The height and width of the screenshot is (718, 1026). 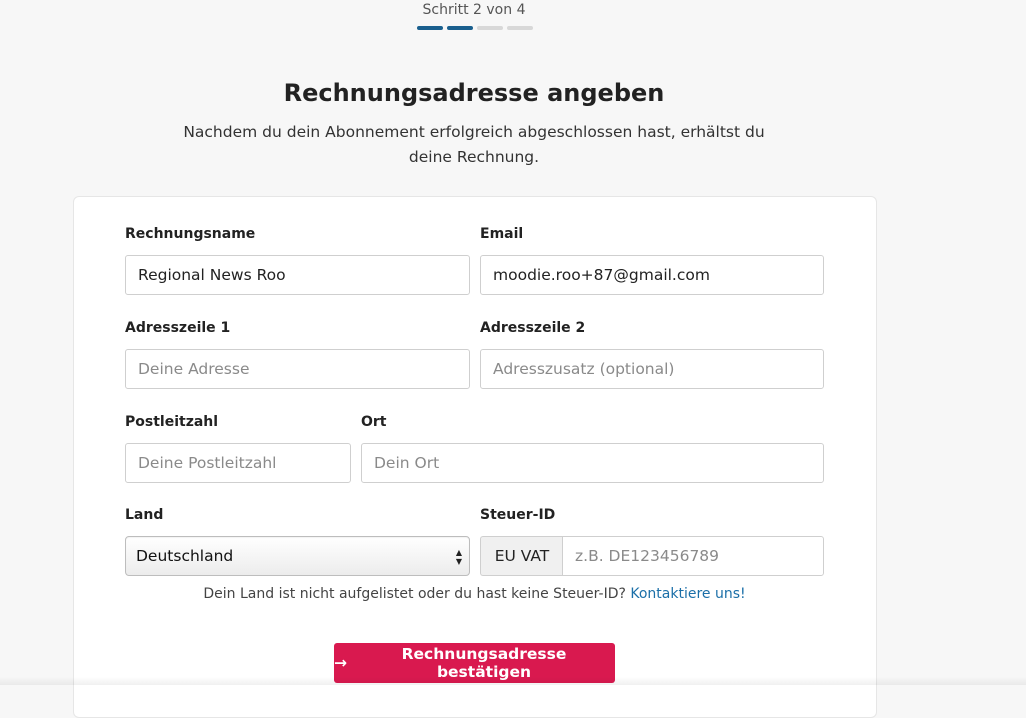 I want to click on billing-name-label: Rechnungsname, so click(x=190, y=234).